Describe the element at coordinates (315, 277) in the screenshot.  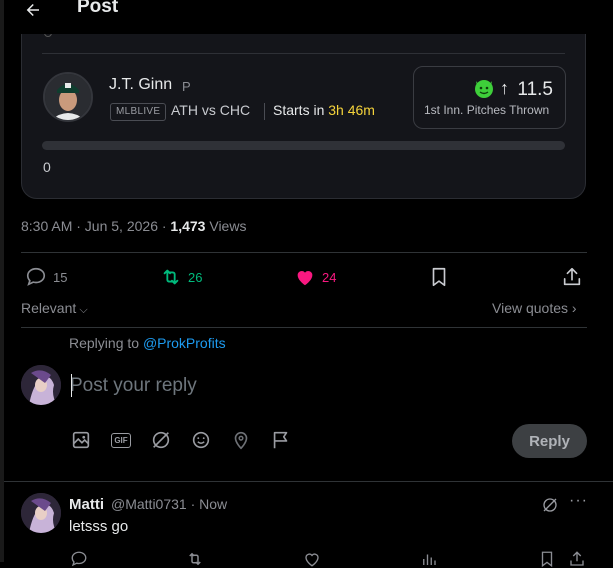
I see `like-action: 24` at that location.